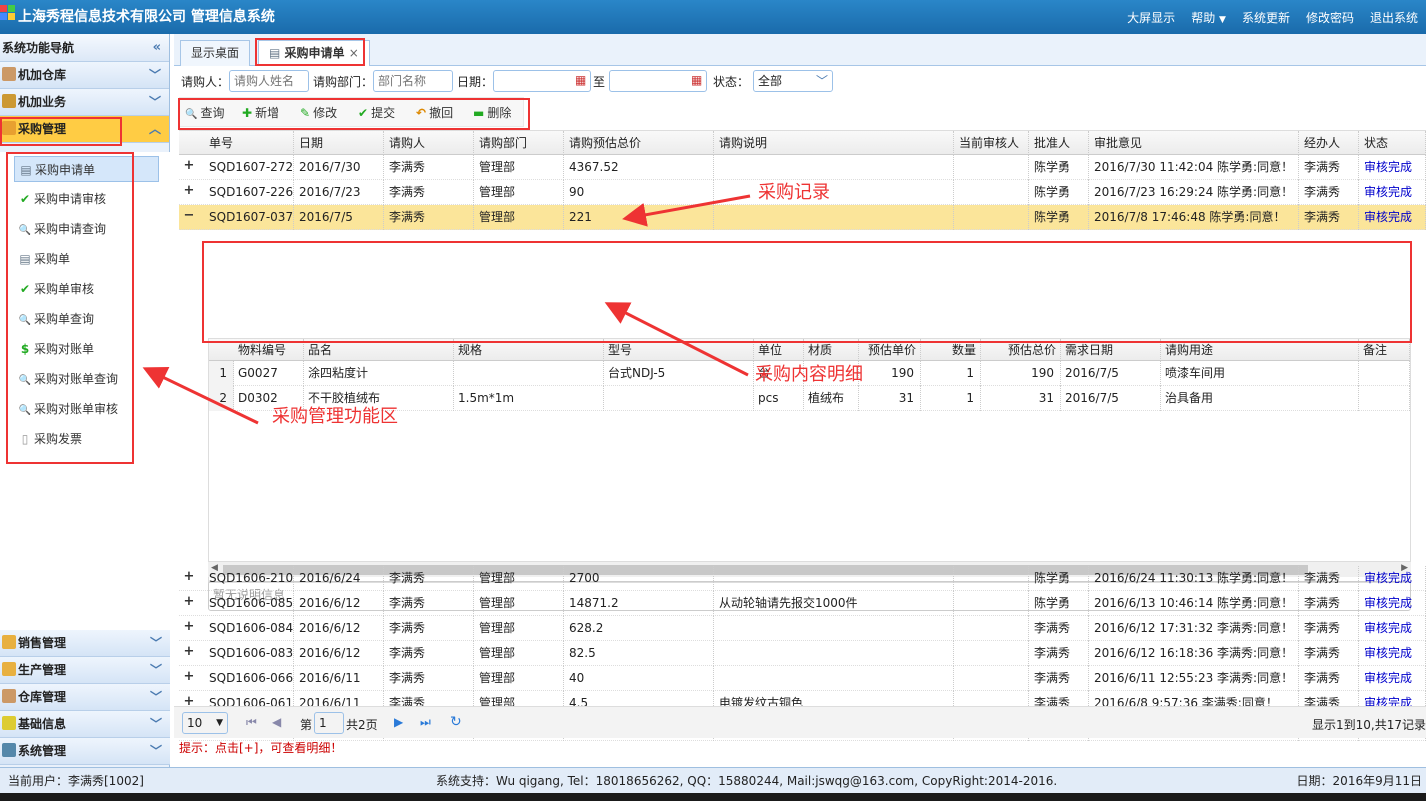 Image resolution: width=1426 pixels, height=801 pixels. I want to click on detail-column-header: 型号, so click(679, 350).